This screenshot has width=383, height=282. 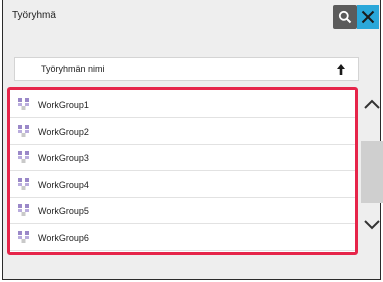 What do you see at coordinates (63, 158) in the screenshot?
I see `workgroup-name: WorkGroup3` at bounding box center [63, 158].